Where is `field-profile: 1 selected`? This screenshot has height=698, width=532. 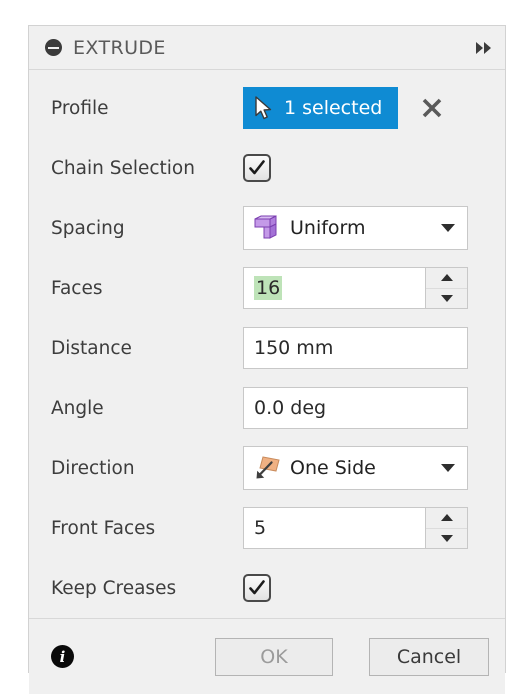 field-profile: 1 selected is located at coordinates (366, 108).